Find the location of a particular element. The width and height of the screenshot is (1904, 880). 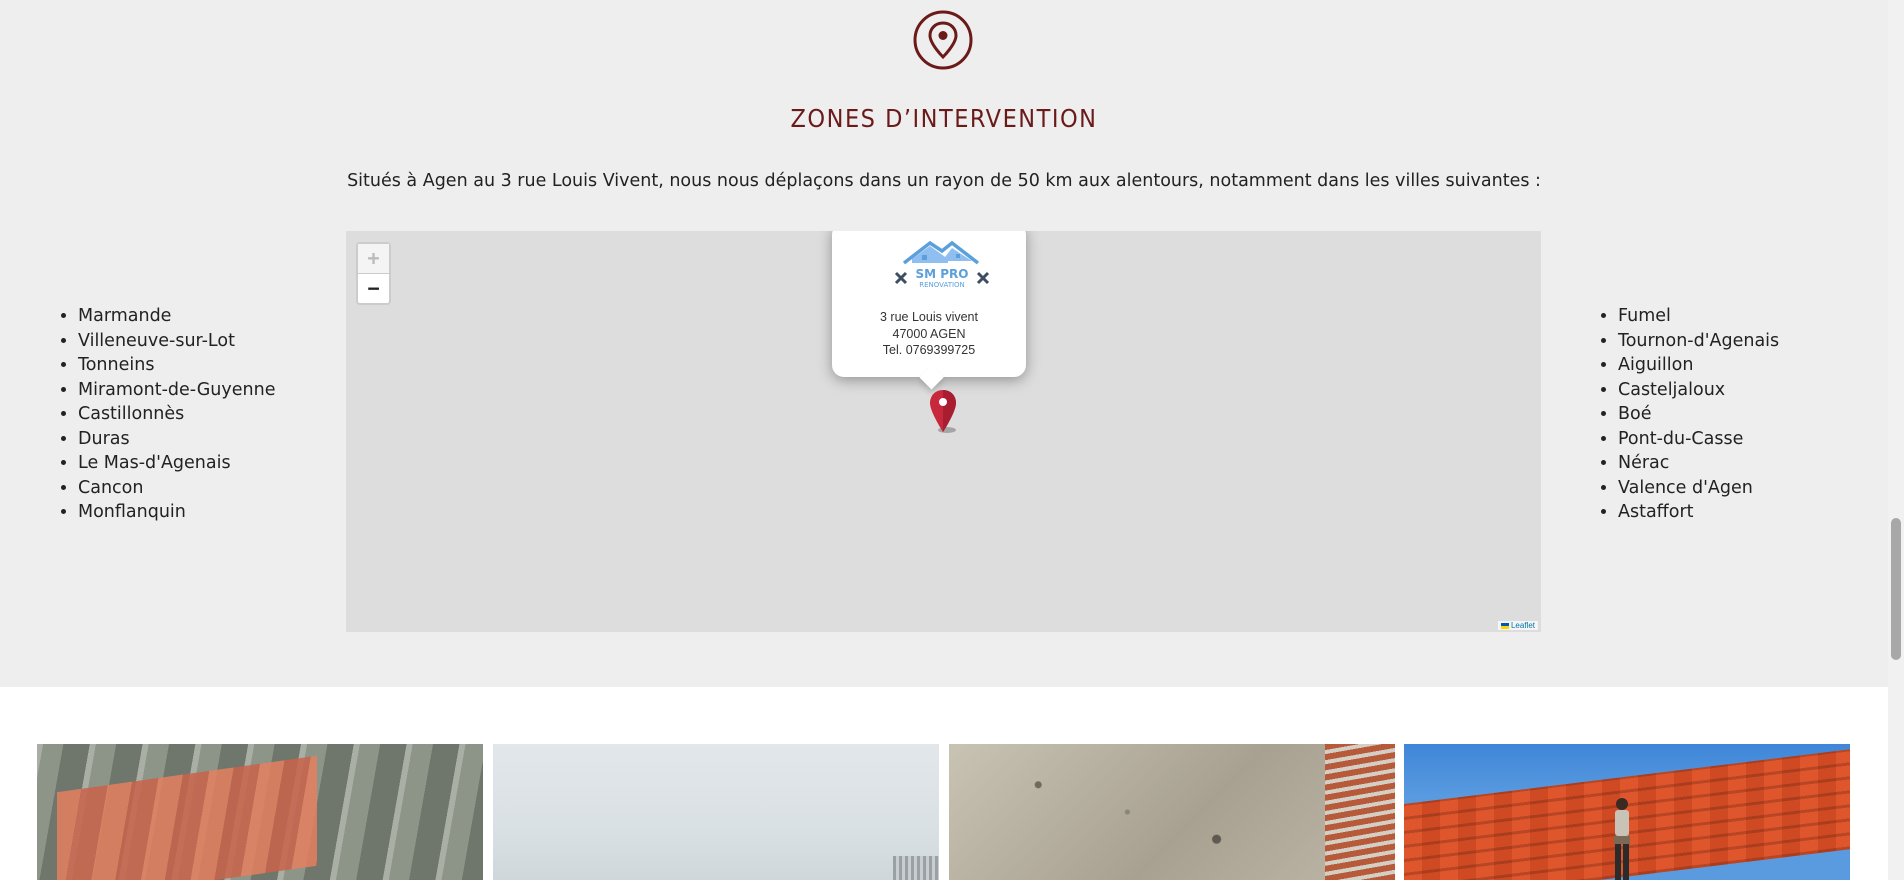

ukraine-flag-icon is located at coordinates (1504, 625).